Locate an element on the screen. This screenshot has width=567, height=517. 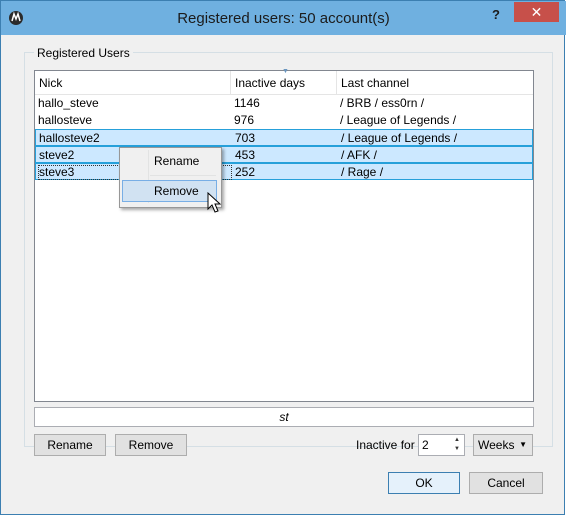
column-header-nick: Nick is located at coordinates (133, 82).